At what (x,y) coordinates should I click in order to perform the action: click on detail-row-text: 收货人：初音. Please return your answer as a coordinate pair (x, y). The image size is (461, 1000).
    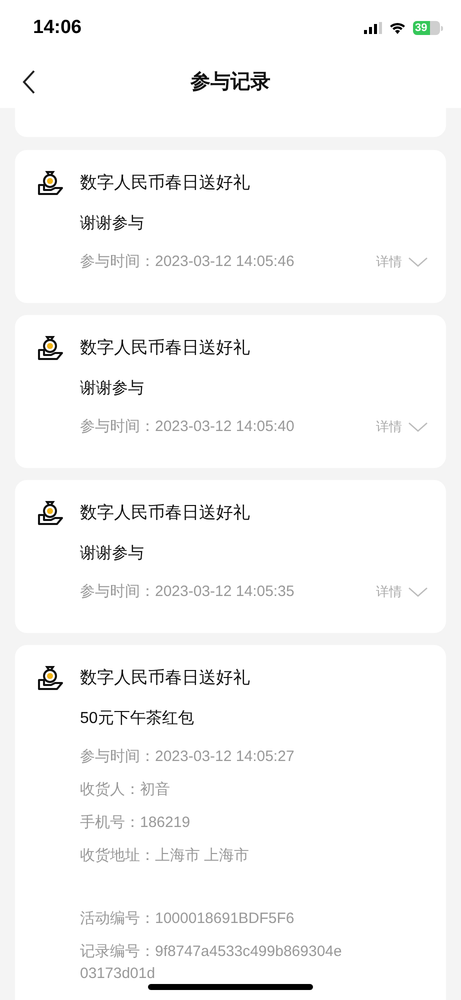
    Looking at the image, I should click on (125, 790).